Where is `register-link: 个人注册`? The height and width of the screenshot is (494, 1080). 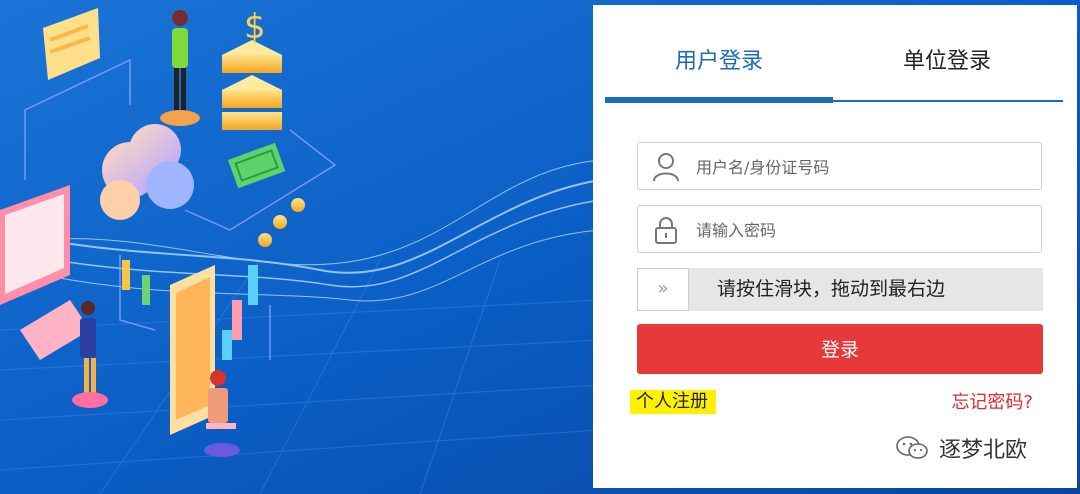 register-link: 个人注册 is located at coordinates (673, 402).